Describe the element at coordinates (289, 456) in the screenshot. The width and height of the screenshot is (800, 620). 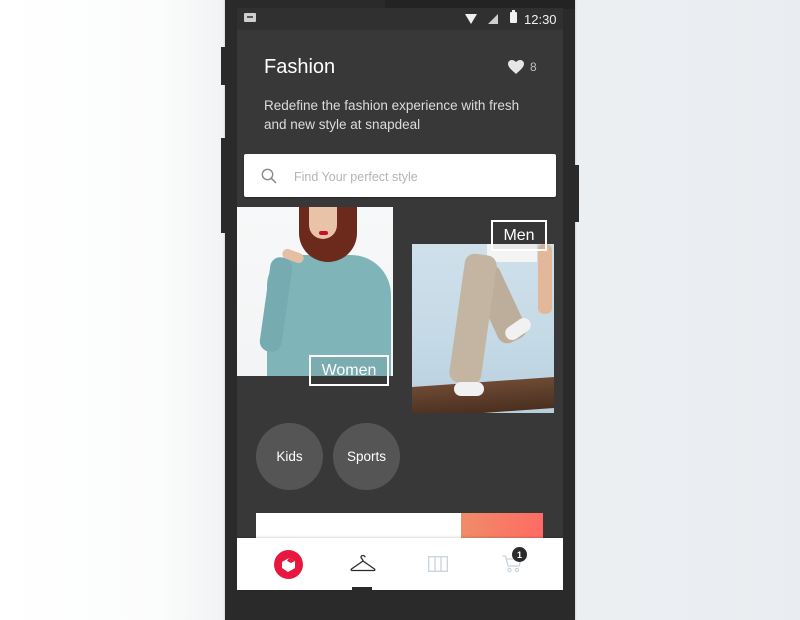
I see `category-chip-kids: Kids` at that location.